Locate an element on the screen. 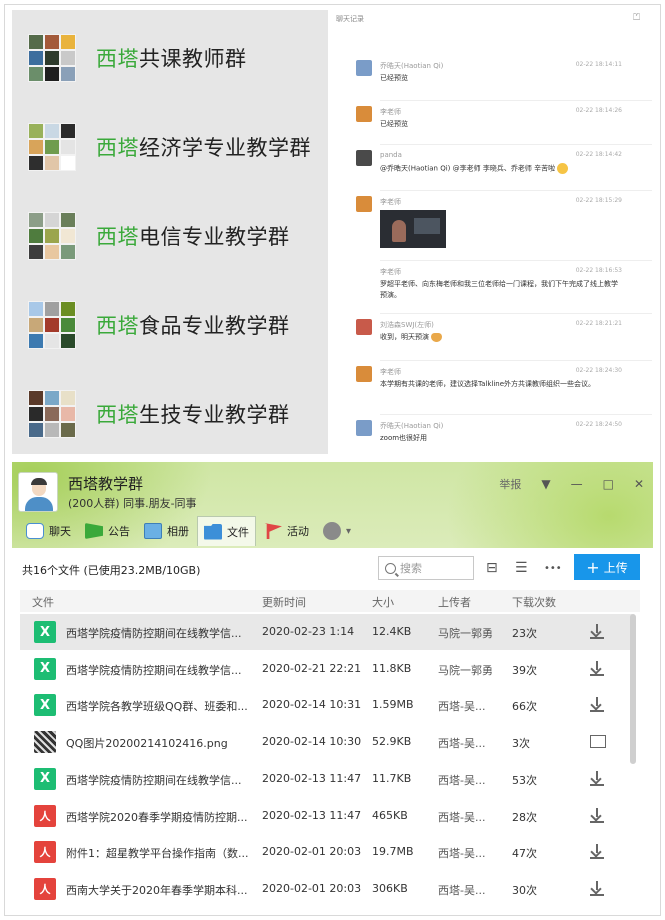  export-icon: ⏍ is located at coordinates (636, 18).